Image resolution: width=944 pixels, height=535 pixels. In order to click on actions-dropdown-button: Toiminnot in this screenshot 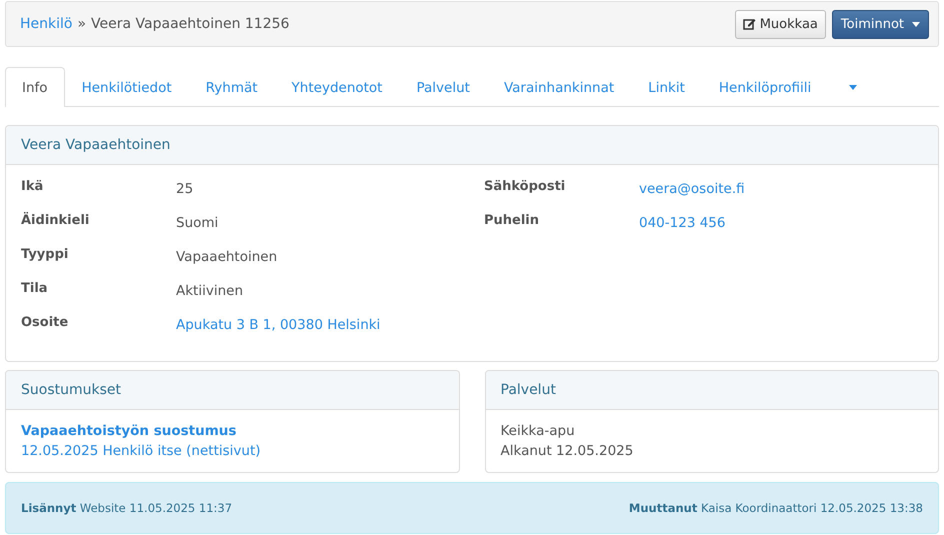, I will do `click(880, 24)`.